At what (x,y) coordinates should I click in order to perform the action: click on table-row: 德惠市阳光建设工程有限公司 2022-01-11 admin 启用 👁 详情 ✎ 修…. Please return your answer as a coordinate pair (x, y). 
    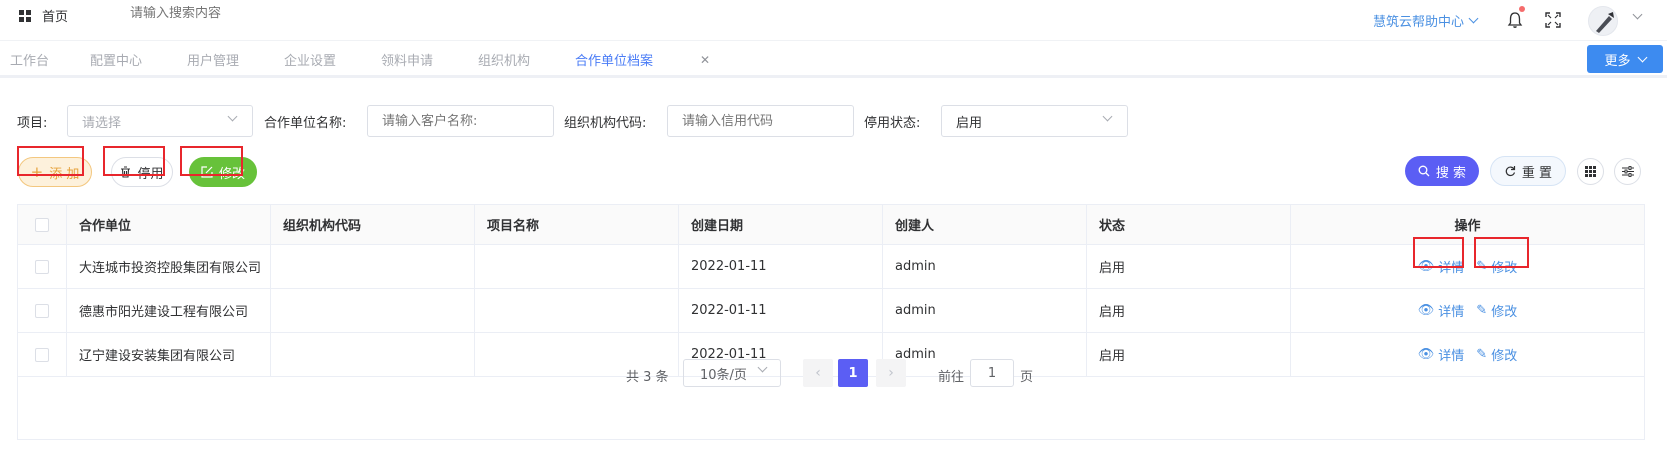
    Looking at the image, I should click on (831, 311).